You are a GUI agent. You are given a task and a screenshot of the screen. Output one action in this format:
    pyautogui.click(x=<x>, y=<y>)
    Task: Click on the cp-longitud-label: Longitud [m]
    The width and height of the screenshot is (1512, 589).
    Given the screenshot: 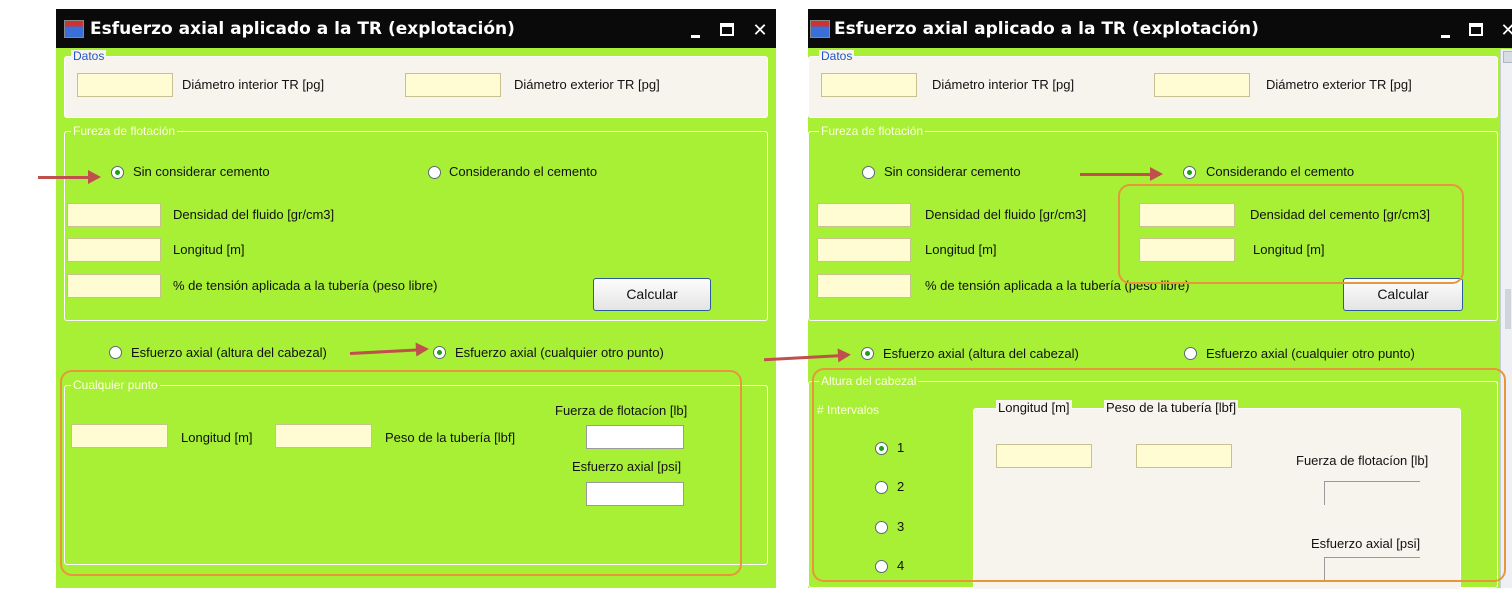 What is the action you would take?
    pyautogui.click(x=217, y=437)
    